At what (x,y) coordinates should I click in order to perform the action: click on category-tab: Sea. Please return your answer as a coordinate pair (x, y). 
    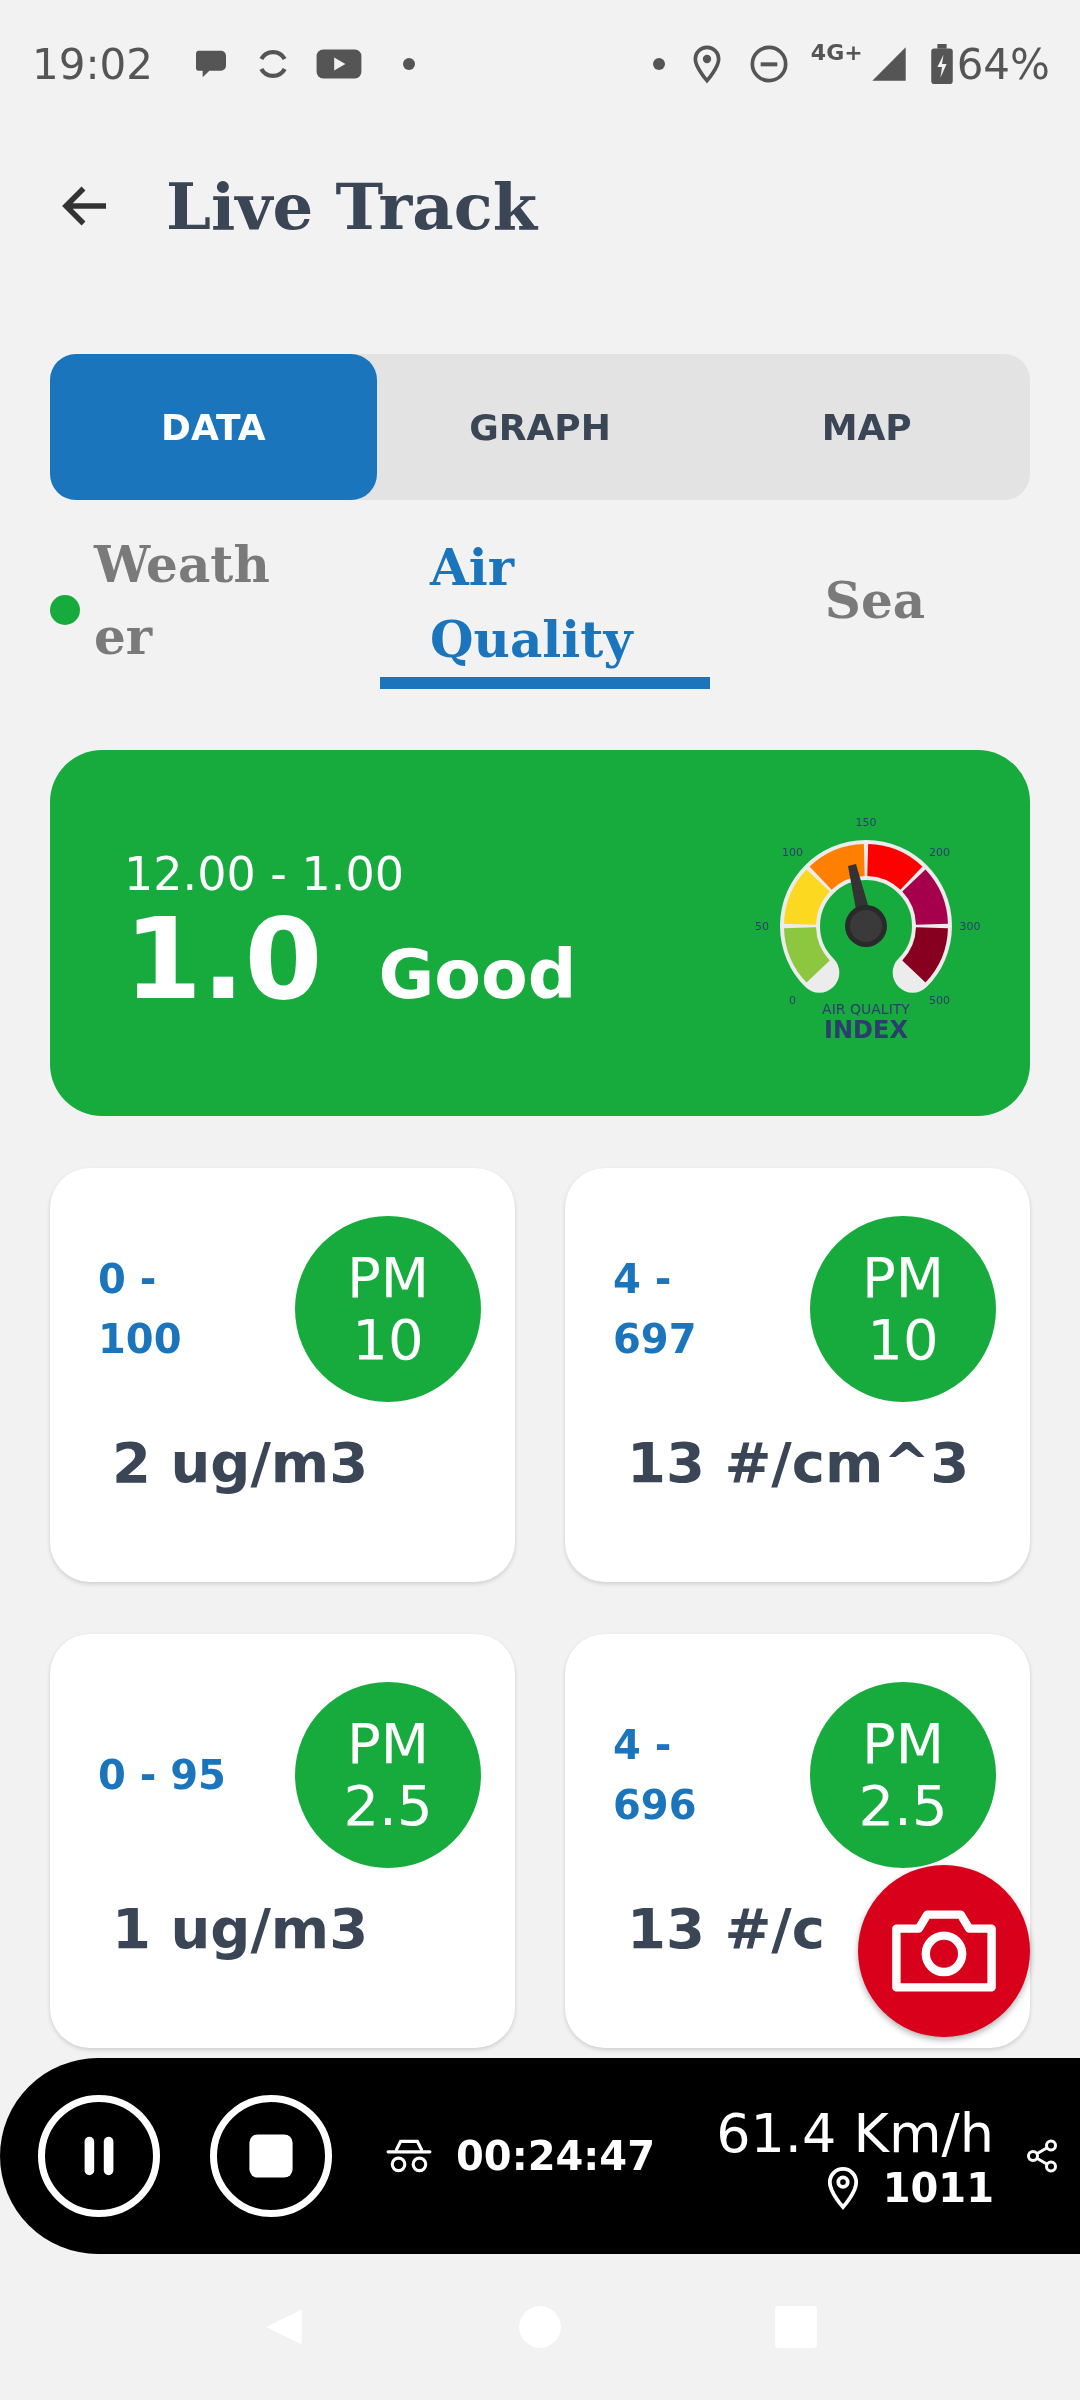
    Looking at the image, I should click on (875, 610).